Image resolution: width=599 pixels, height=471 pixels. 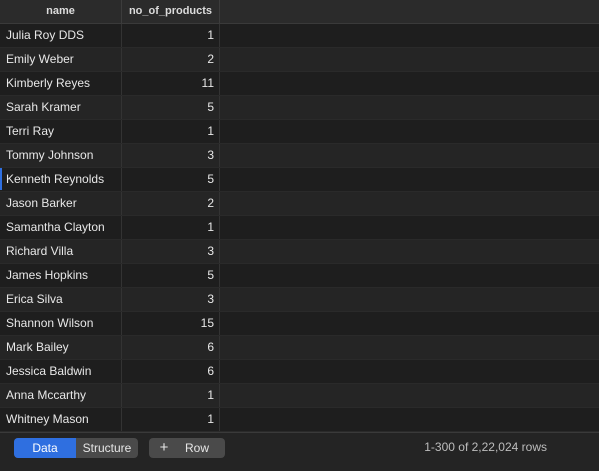 I want to click on cell-name: Jessica Baldwin, so click(x=61, y=371).